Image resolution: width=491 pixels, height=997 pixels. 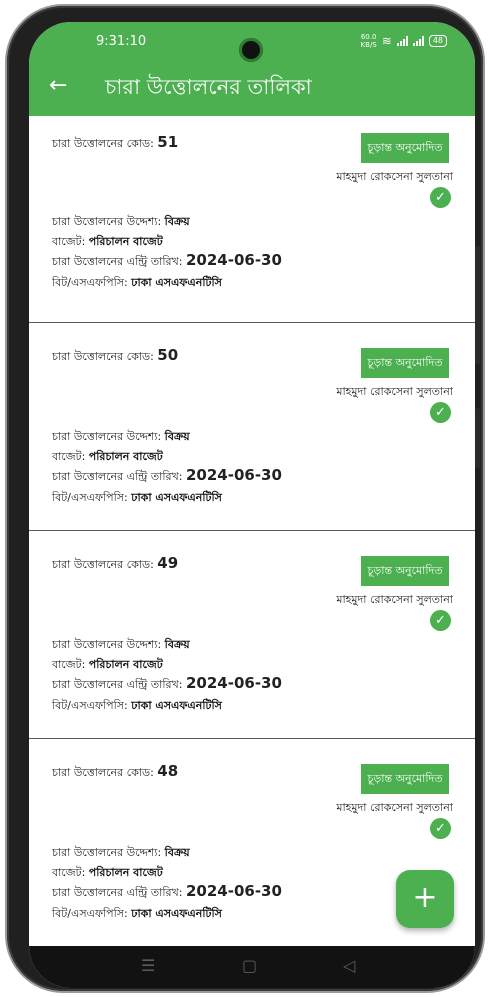 What do you see at coordinates (168, 771) in the screenshot?
I see `code-value: 48` at bounding box center [168, 771].